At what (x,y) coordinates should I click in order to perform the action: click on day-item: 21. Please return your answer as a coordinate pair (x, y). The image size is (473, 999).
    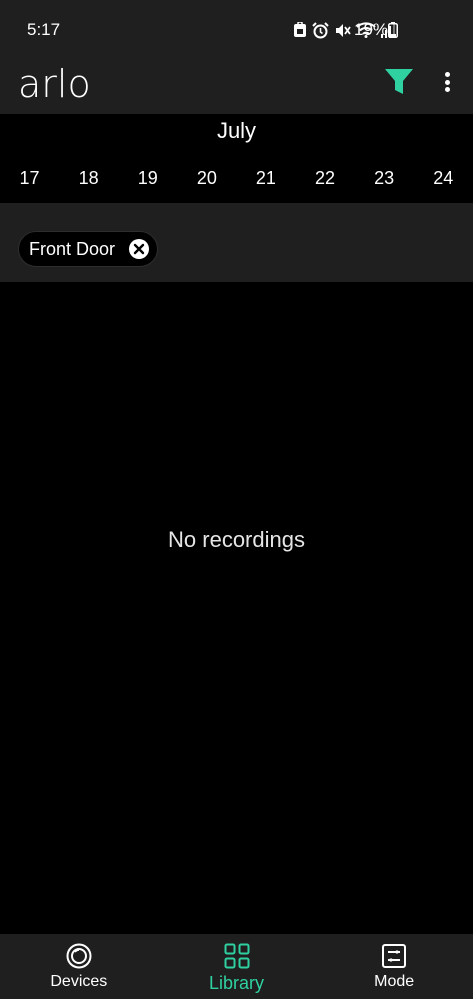
    Looking at the image, I should click on (265, 178).